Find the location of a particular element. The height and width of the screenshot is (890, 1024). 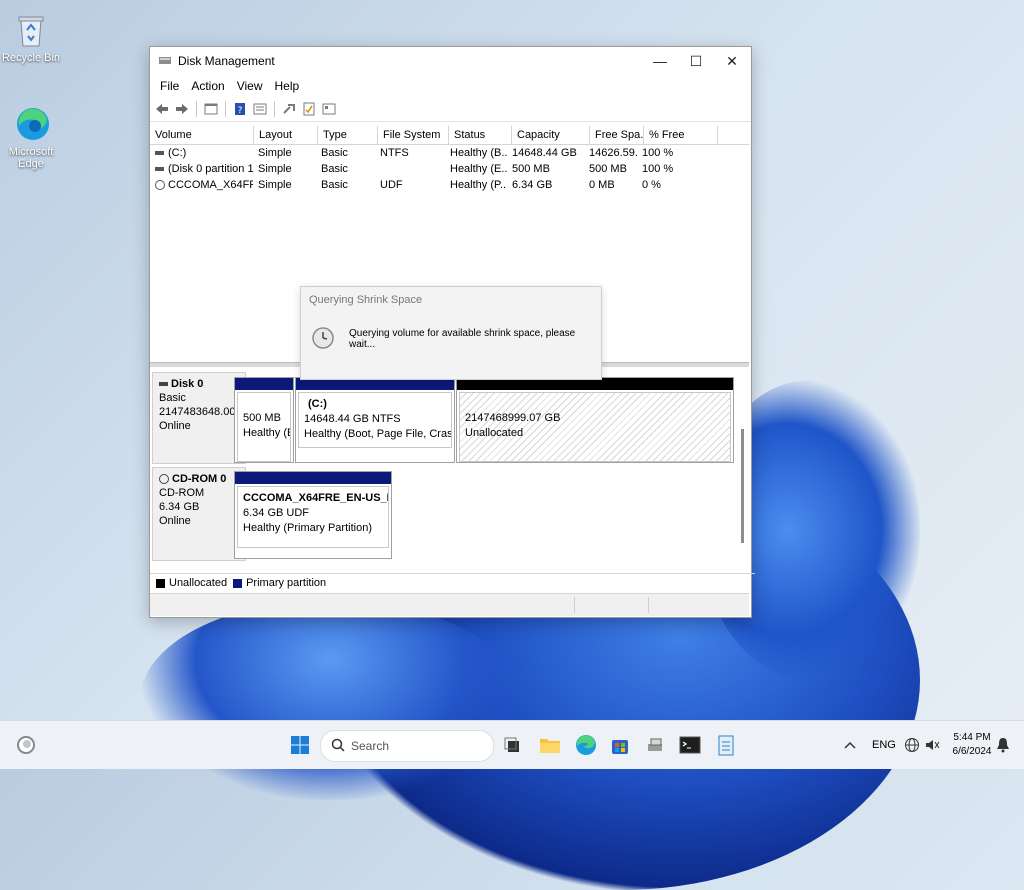

notification-icon is located at coordinates (1003, 745).